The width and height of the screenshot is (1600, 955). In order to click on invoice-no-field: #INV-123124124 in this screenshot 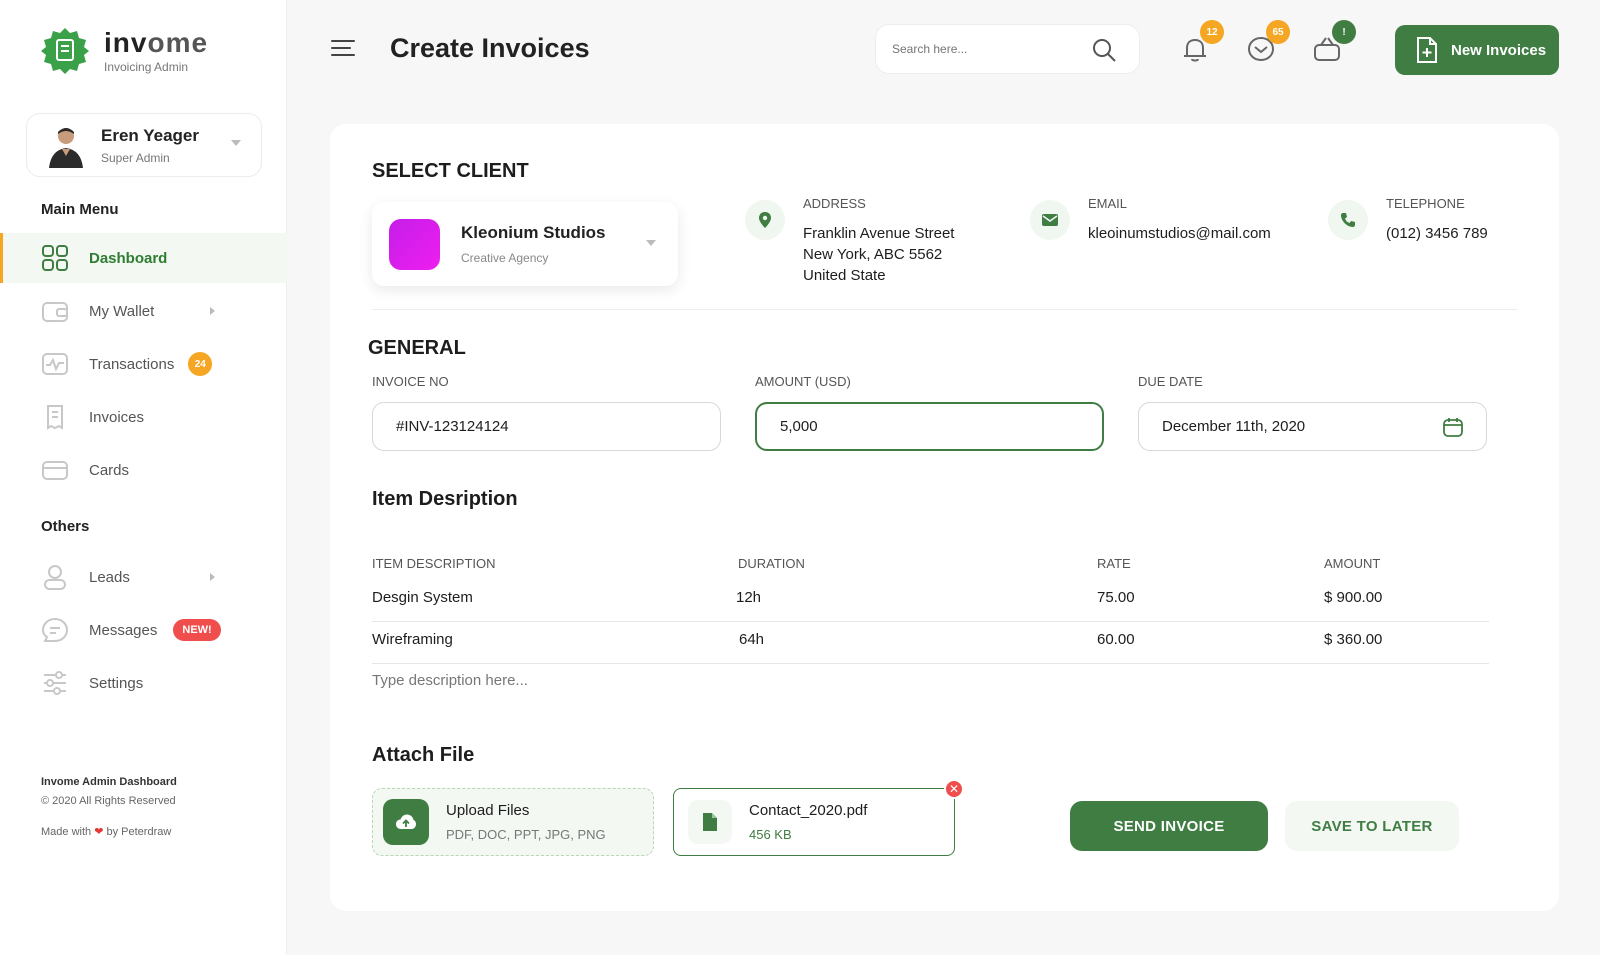, I will do `click(546, 426)`.